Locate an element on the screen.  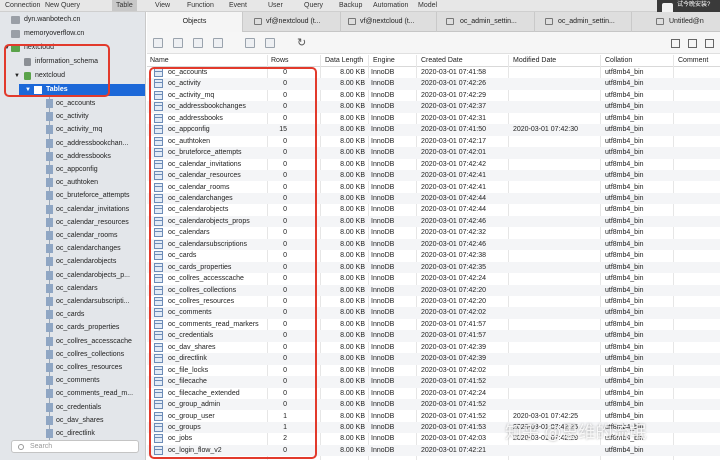
sidebar-table-item: oc_calendar_rooms is located at coordinates (72, 236).